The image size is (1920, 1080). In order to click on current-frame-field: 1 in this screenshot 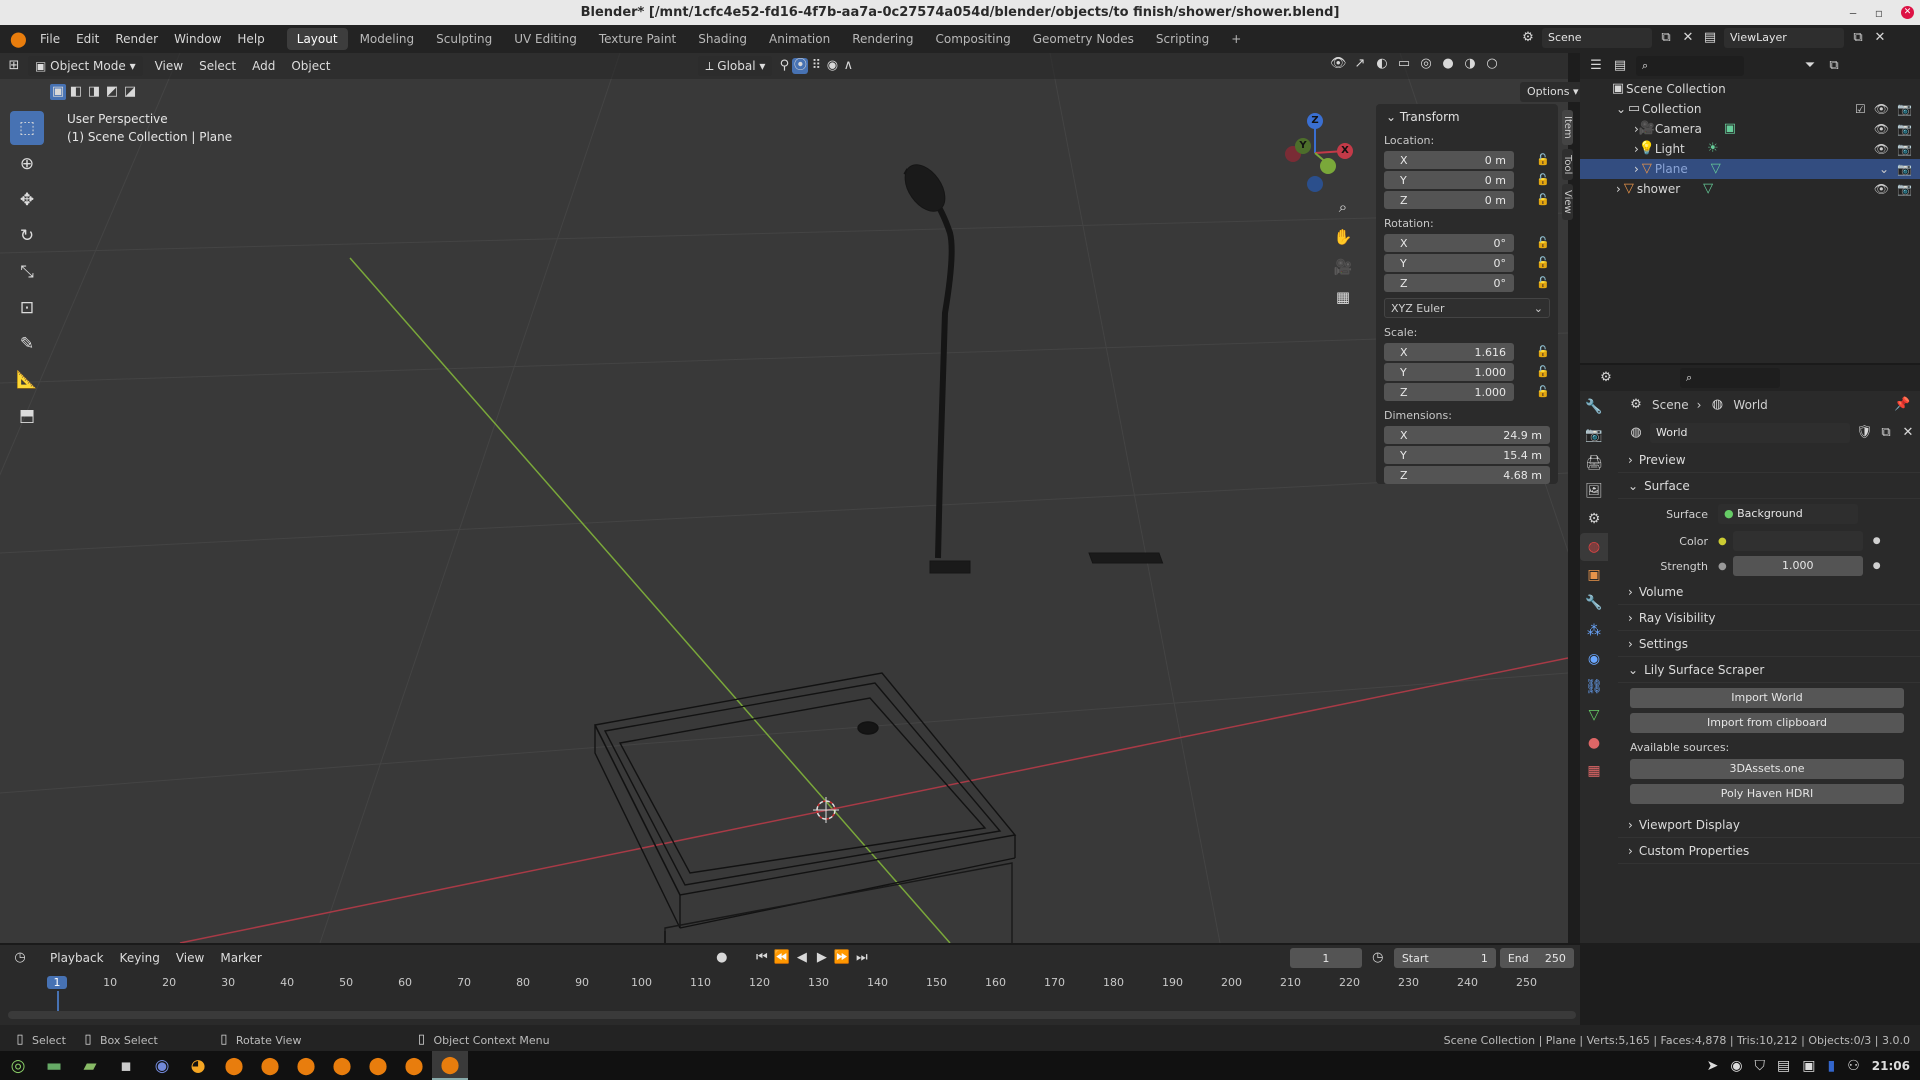, I will do `click(1325, 958)`.